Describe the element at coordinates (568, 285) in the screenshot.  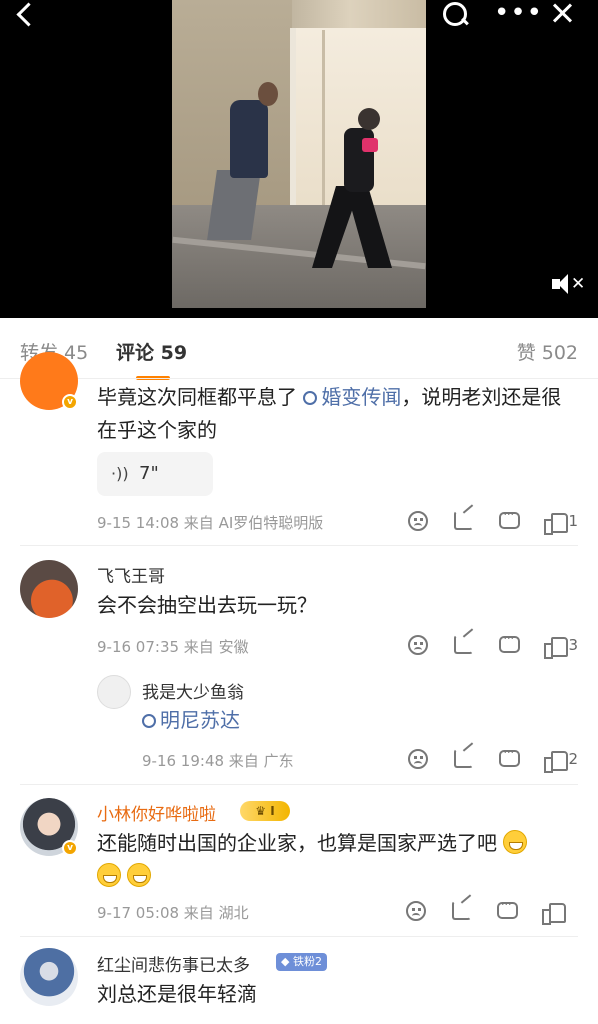
I see `mute-icon: ✕` at that location.